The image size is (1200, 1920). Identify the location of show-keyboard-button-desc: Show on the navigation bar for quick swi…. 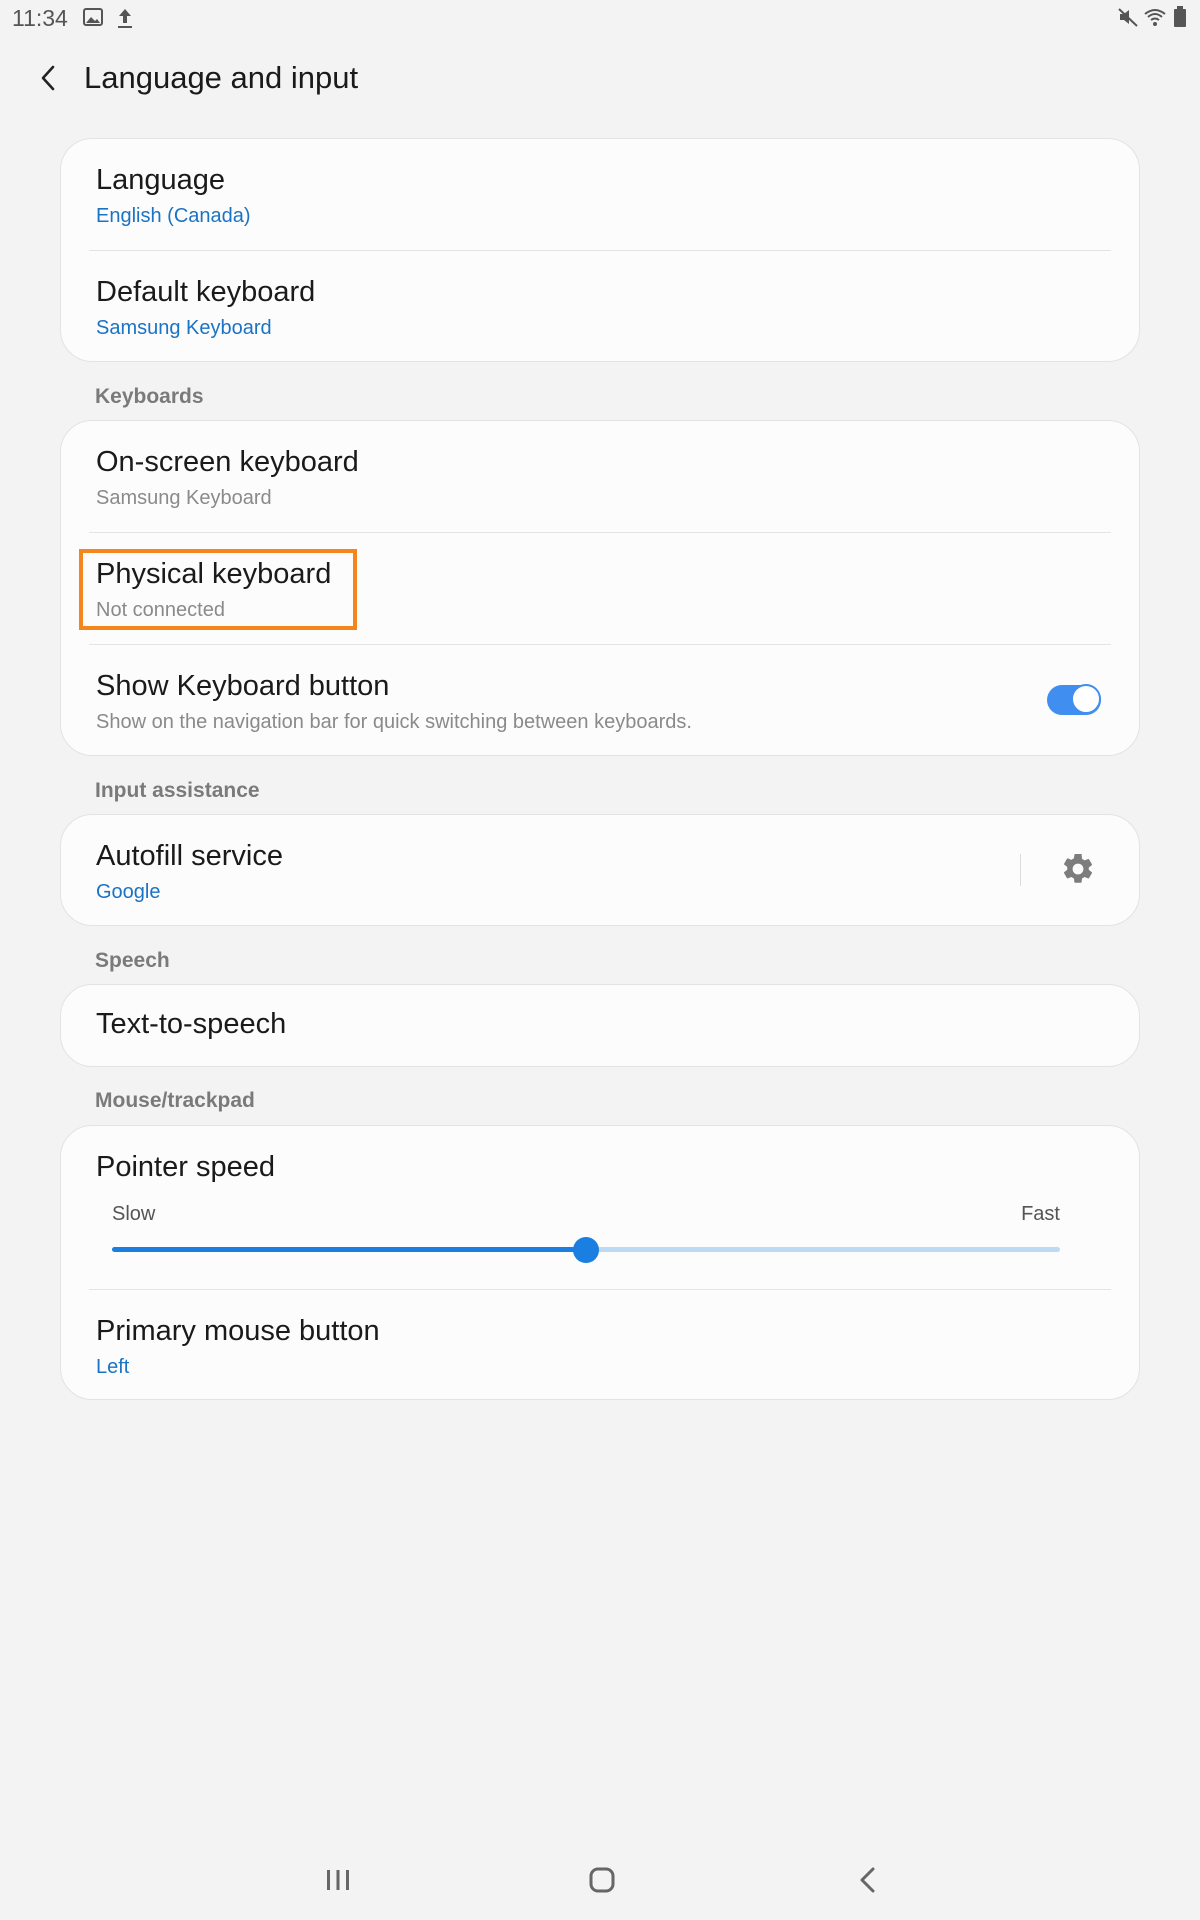
(394, 722).